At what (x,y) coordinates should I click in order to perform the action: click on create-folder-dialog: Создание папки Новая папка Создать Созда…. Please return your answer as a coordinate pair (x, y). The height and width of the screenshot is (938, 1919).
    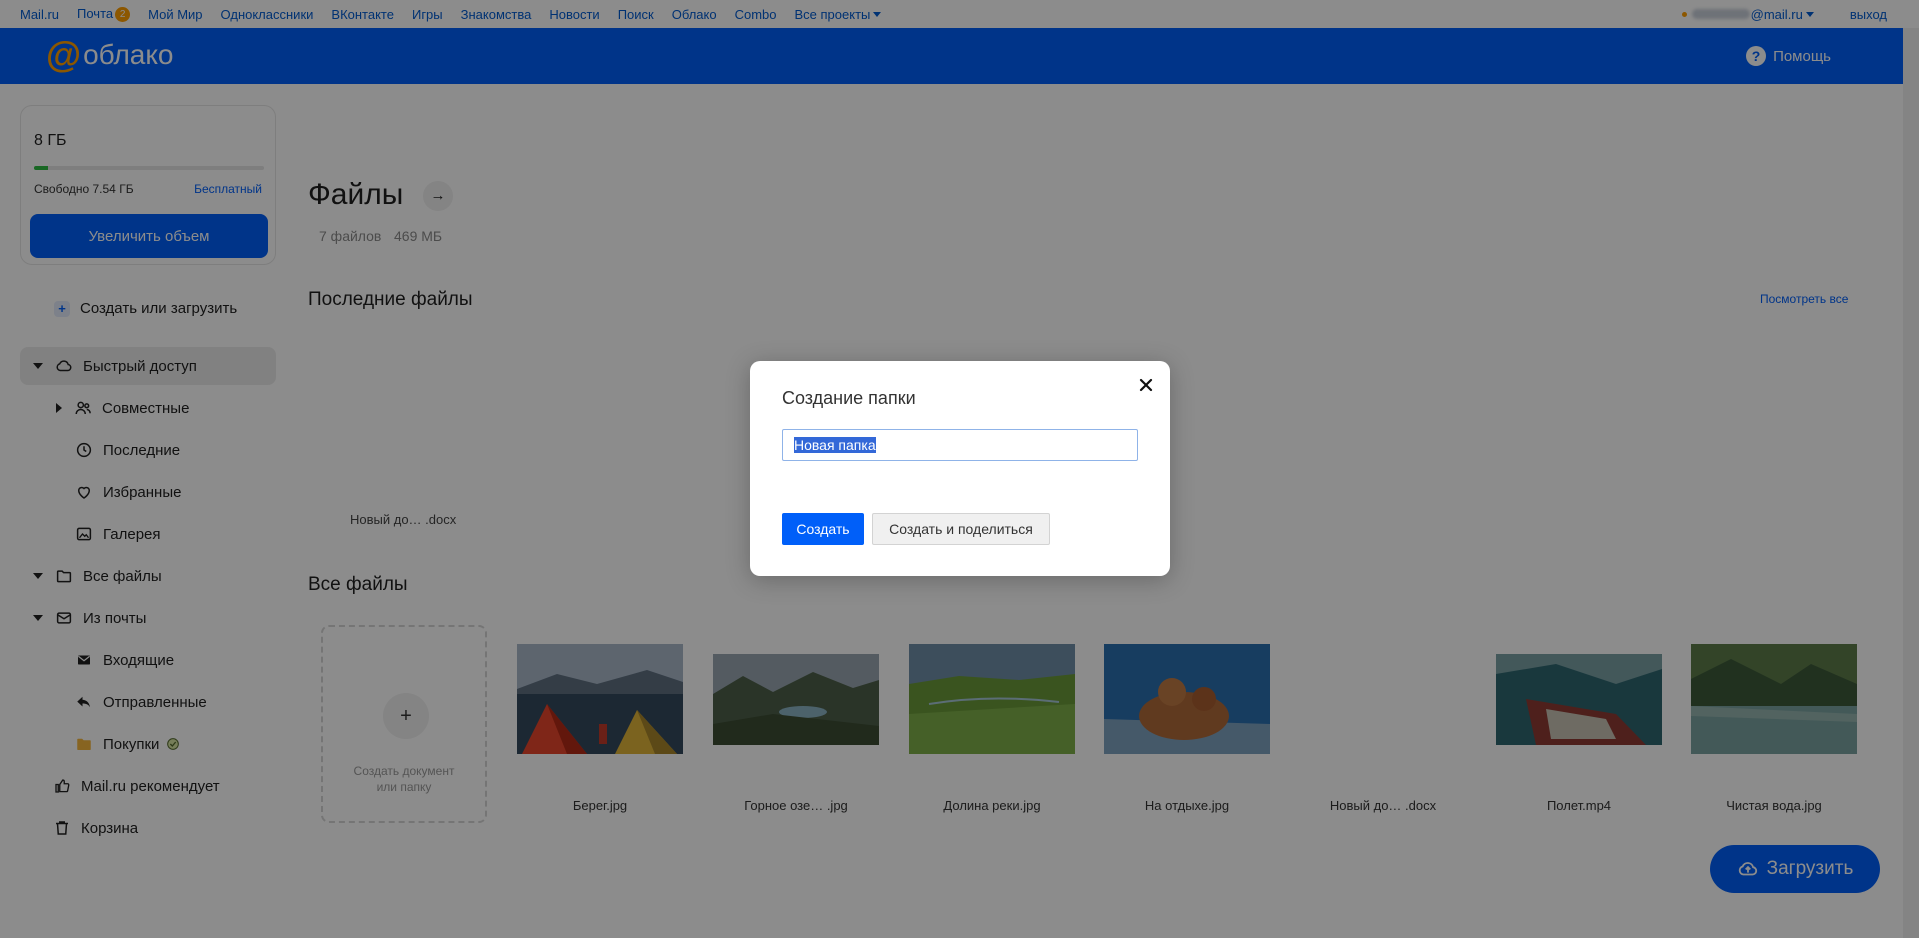
    Looking at the image, I should click on (960, 468).